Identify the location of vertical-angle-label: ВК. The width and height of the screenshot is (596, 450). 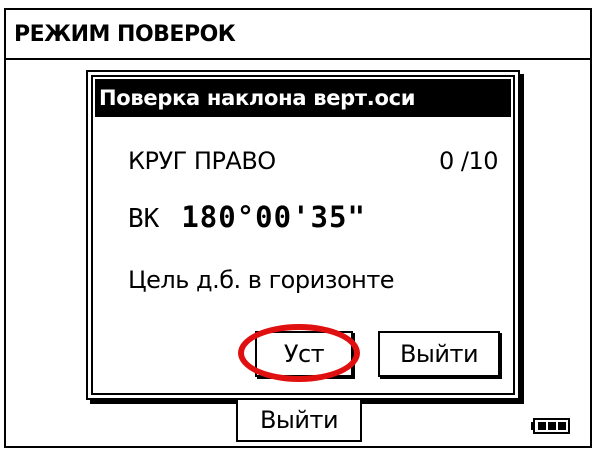
(144, 219).